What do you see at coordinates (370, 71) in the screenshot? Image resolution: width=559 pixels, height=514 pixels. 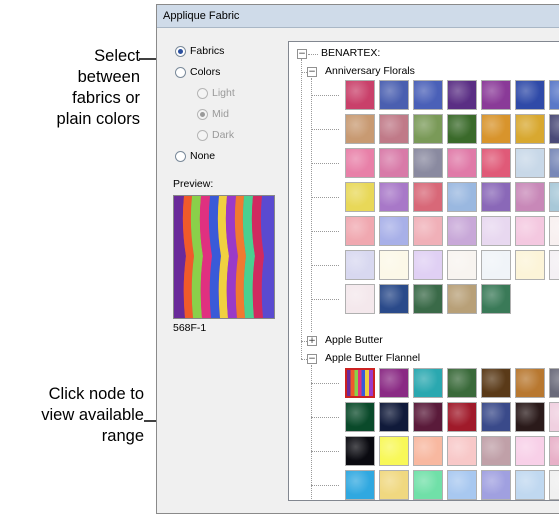 I see `tree-node-anniversary-florals: Anniversary Florals` at bounding box center [370, 71].